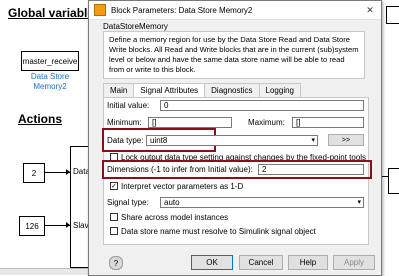 The height and width of the screenshot is (276, 399). Describe the element at coordinates (119, 90) in the screenshot. I see `tab-main: Main` at that location.